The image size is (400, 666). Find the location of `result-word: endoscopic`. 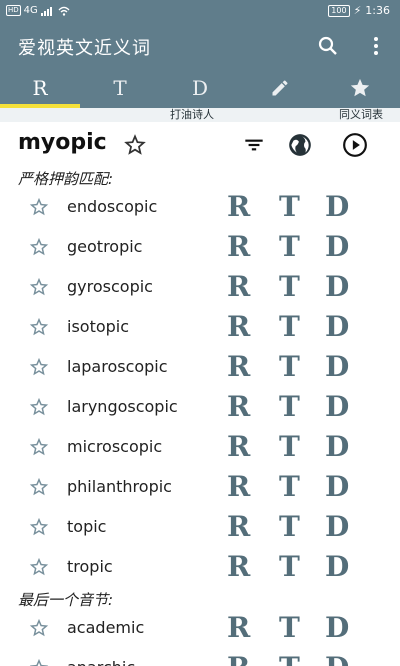

result-word: endoscopic is located at coordinates (112, 206).